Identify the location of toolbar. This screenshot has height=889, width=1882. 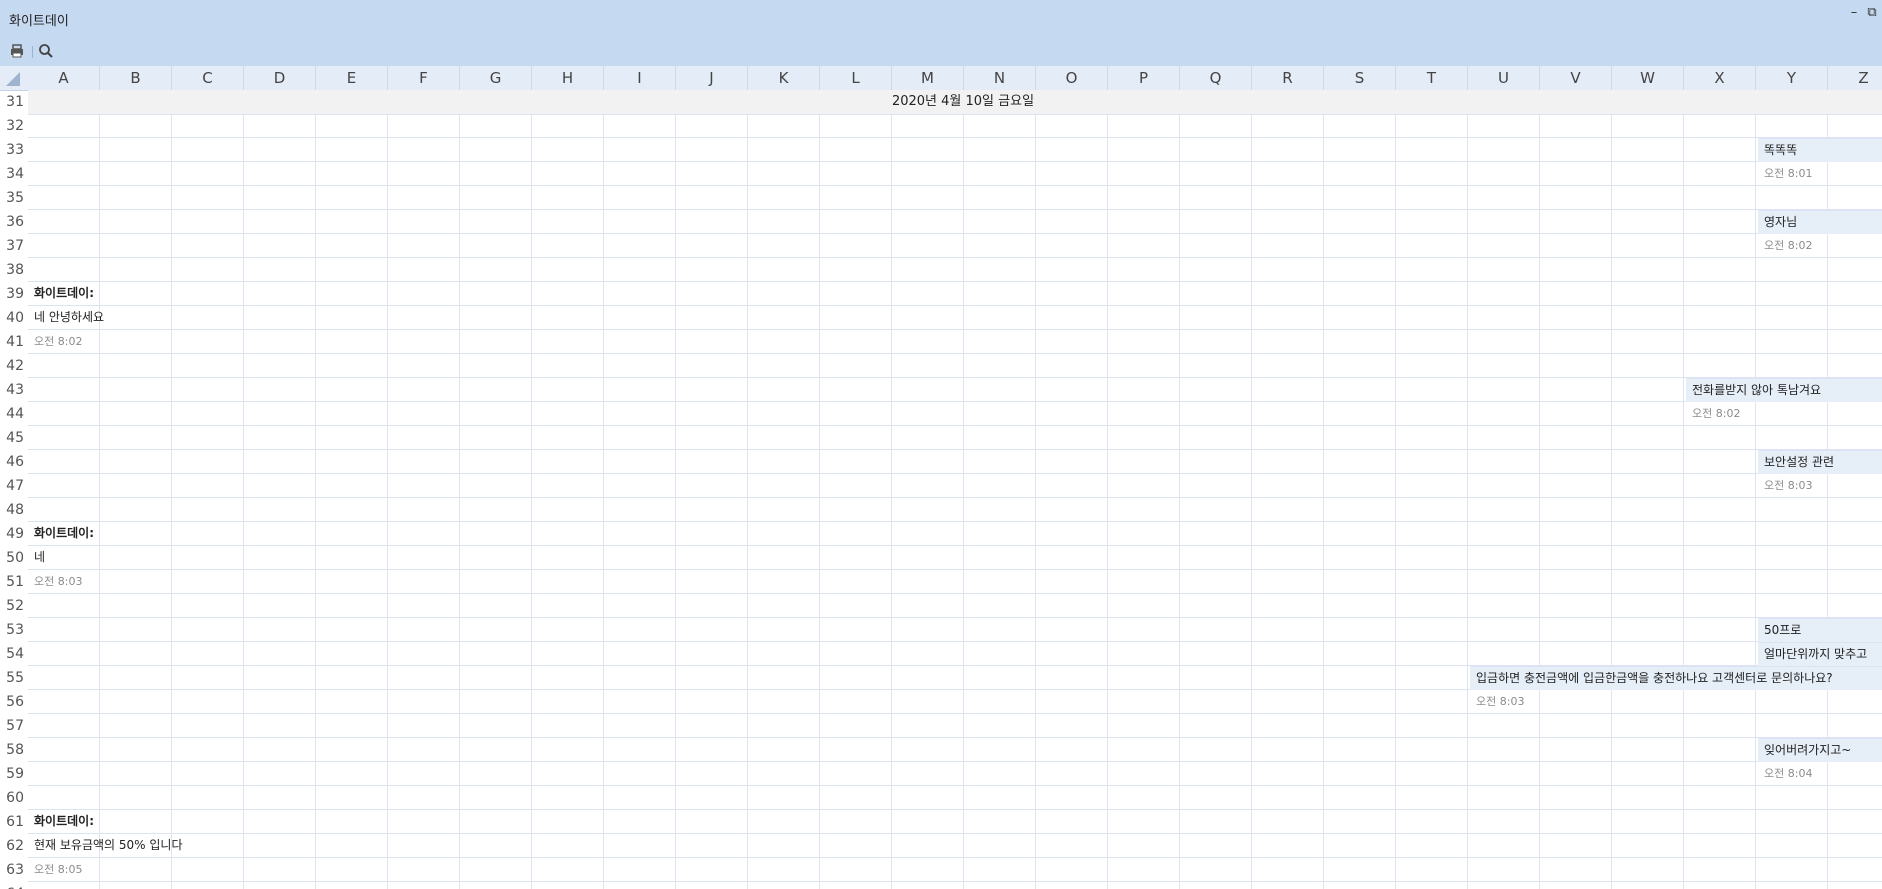
(941, 64).